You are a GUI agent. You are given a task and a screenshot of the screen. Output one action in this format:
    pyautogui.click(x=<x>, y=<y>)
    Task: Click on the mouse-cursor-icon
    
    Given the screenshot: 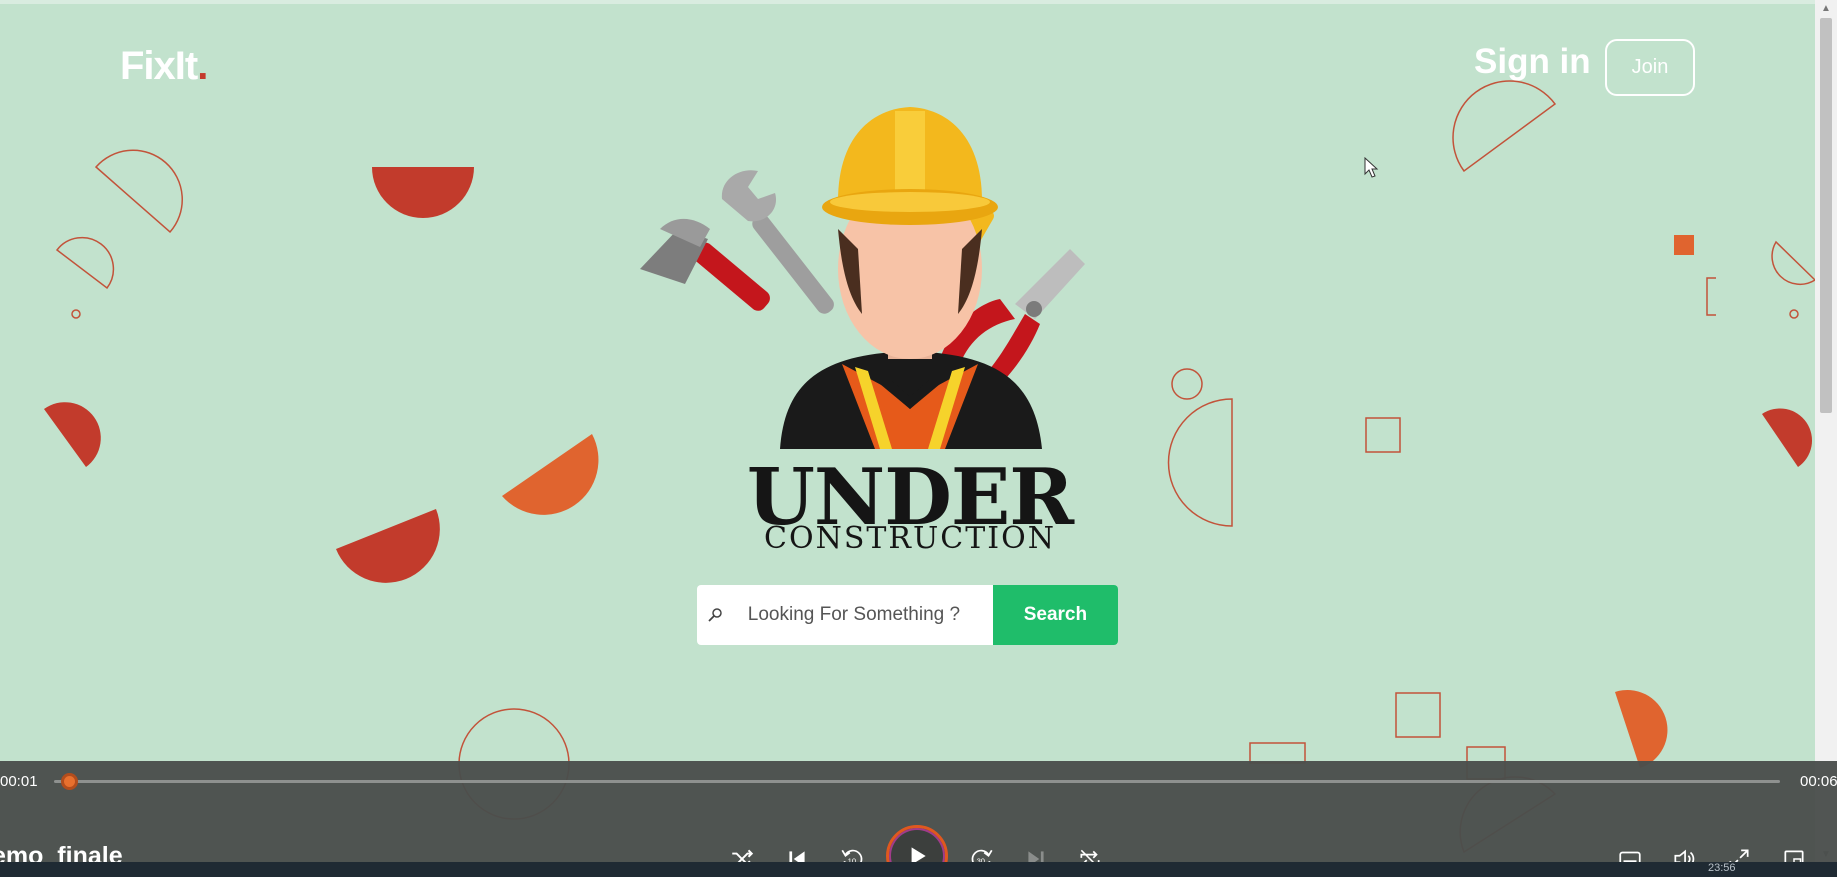 What is the action you would take?
    pyautogui.click(x=1371, y=167)
    